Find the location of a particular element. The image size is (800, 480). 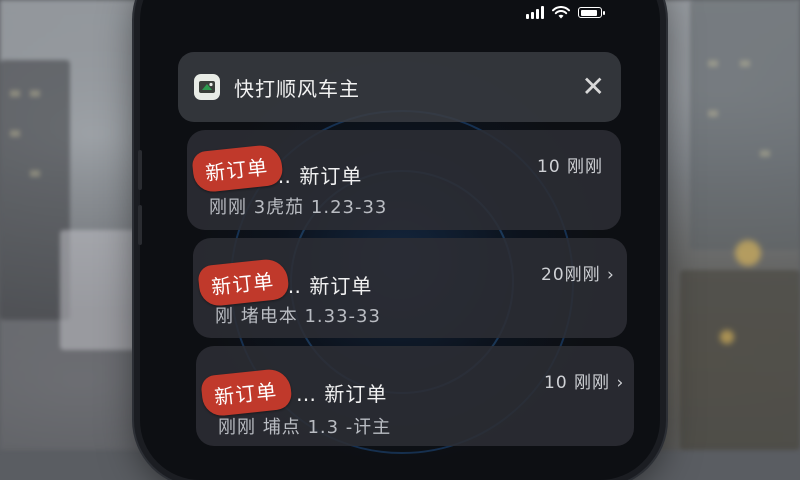

notification-time: 10 刚刚 › is located at coordinates (584, 383).